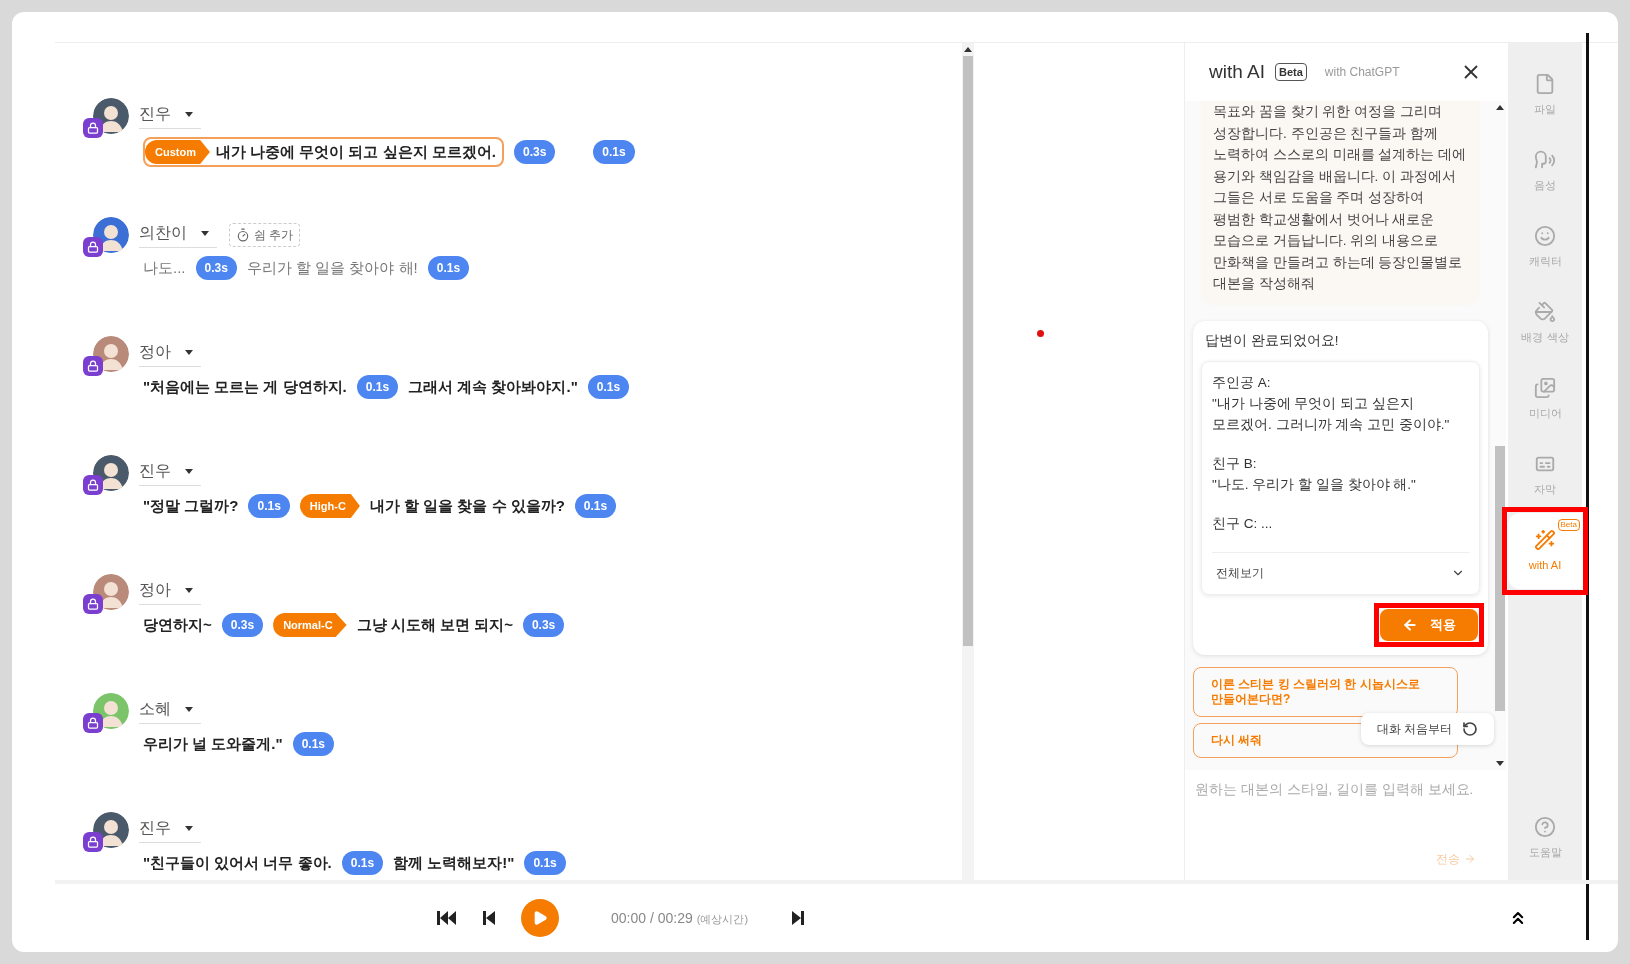 The width and height of the screenshot is (1630, 964). What do you see at coordinates (1545, 83) in the screenshot?
I see `file-icon` at bounding box center [1545, 83].